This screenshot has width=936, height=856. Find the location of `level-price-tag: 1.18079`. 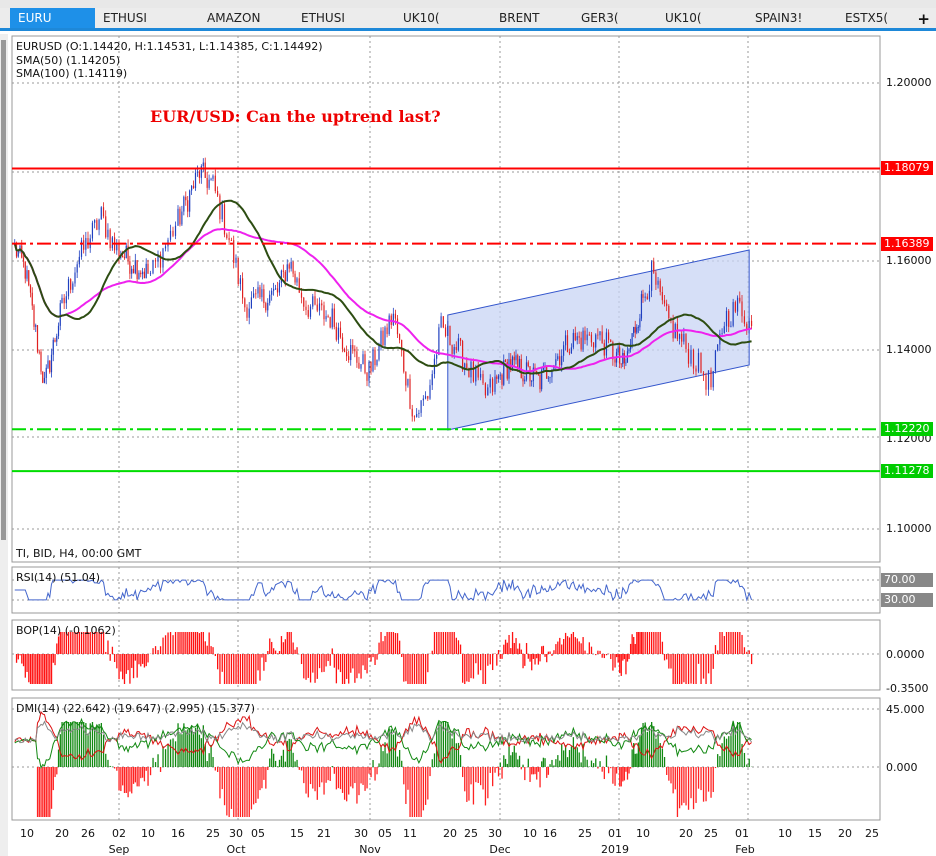

level-price-tag: 1.18079 is located at coordinates (907, 168).